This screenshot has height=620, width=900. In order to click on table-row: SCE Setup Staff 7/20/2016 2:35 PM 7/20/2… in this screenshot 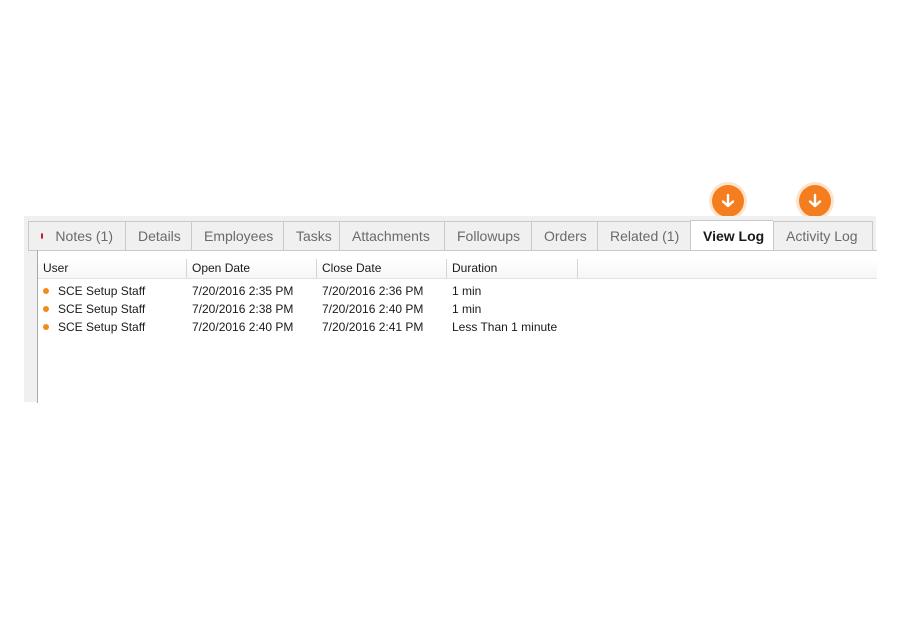, I will do `click(457, 291)`.